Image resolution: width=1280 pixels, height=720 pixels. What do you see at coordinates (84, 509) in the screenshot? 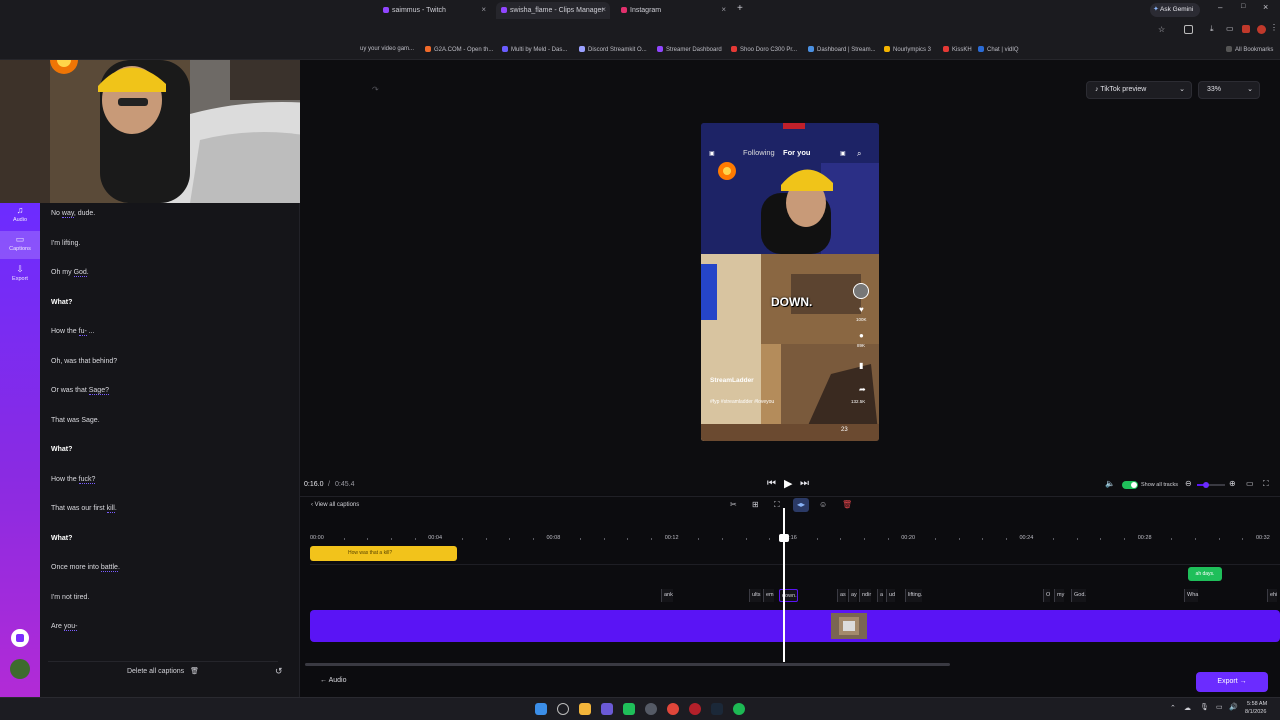
I see `caption-line: That was our first kill.` at bounding box center [84, 509].